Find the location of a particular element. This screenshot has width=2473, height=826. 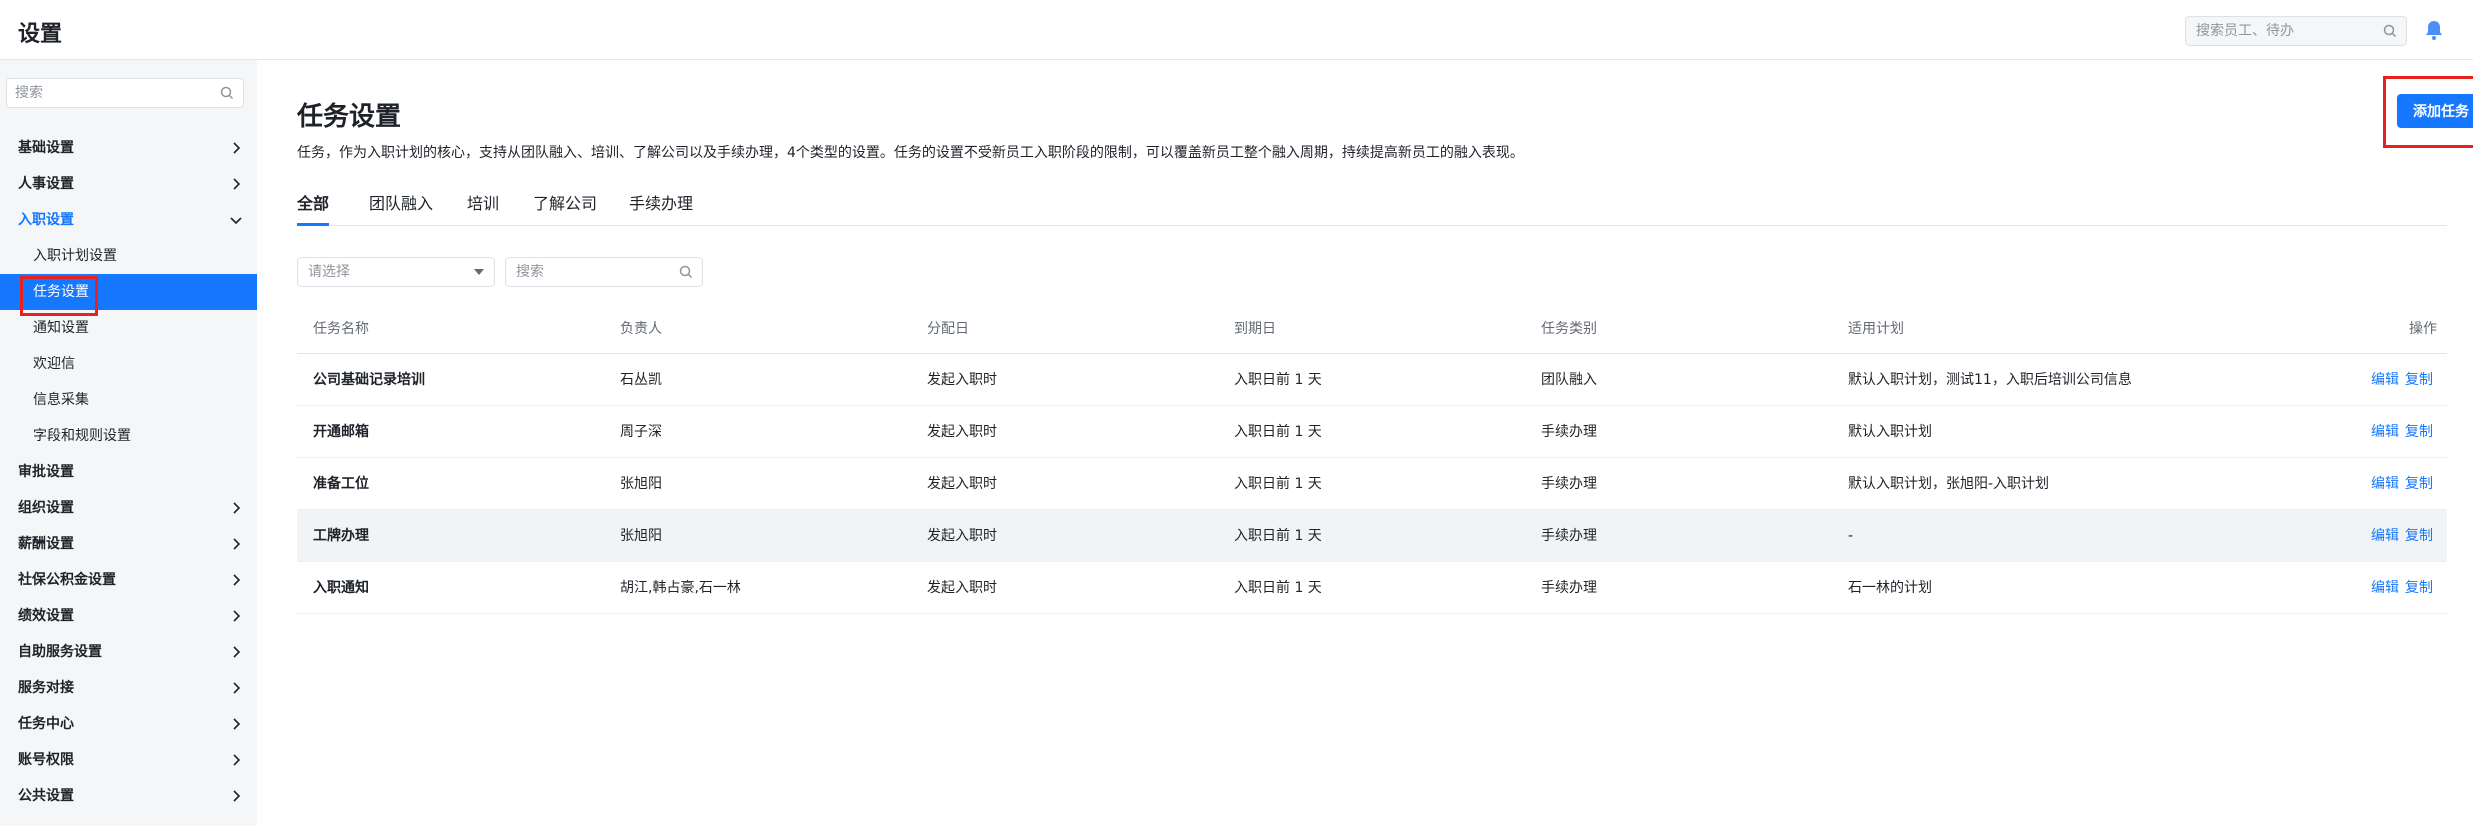

sidebar-item-task-center: 任务中心 is located at coordinates (128, 724).